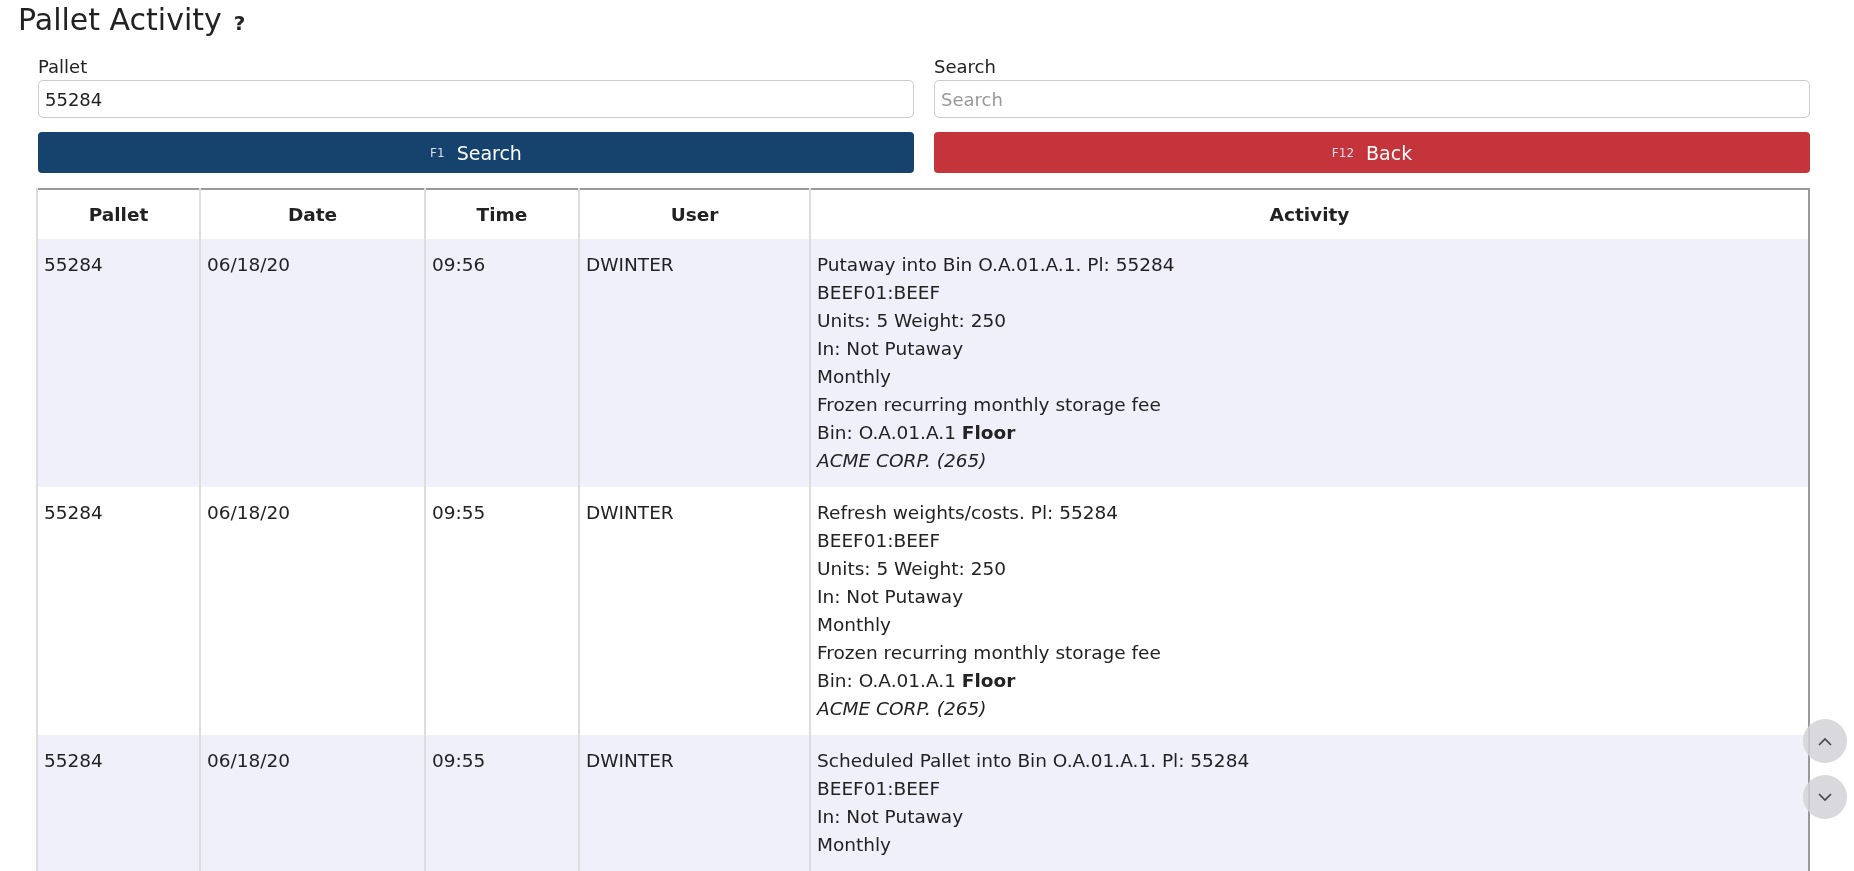 Image resolution: width=1854 pixels, height=871 pixels. What do you see at coordinates (1372, 152) in the screenshot?
I see `back-button: F12 Back` at bounding box center [1372, 152].